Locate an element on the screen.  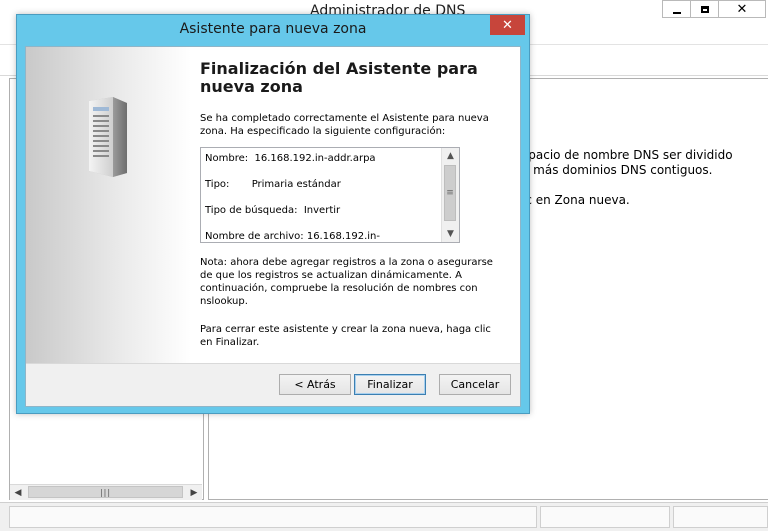
details-text-line: o más dominios DNS contiguos. is located at coordinates (617, 170).